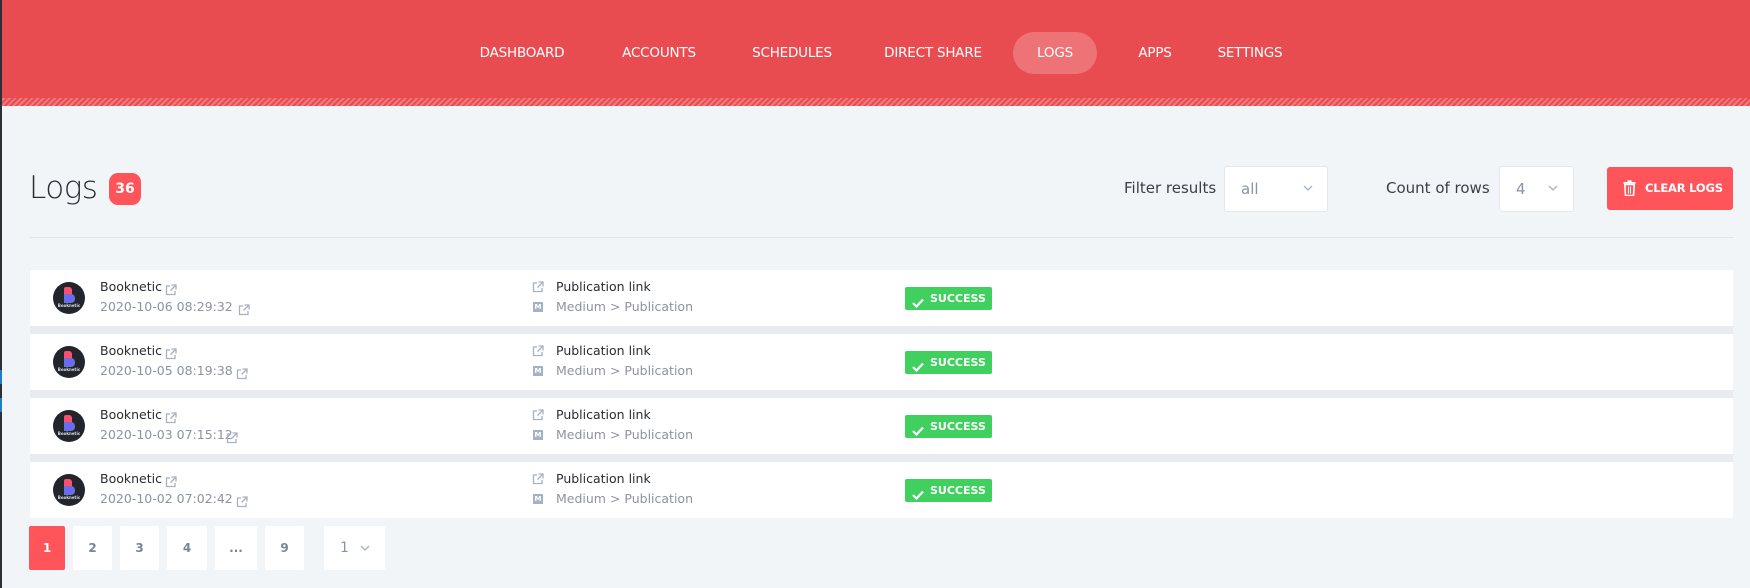  What do you see at coordinates (139, 548) in the screenshot?
I see `page-button-3: 3` at bounding box center [139, 548].